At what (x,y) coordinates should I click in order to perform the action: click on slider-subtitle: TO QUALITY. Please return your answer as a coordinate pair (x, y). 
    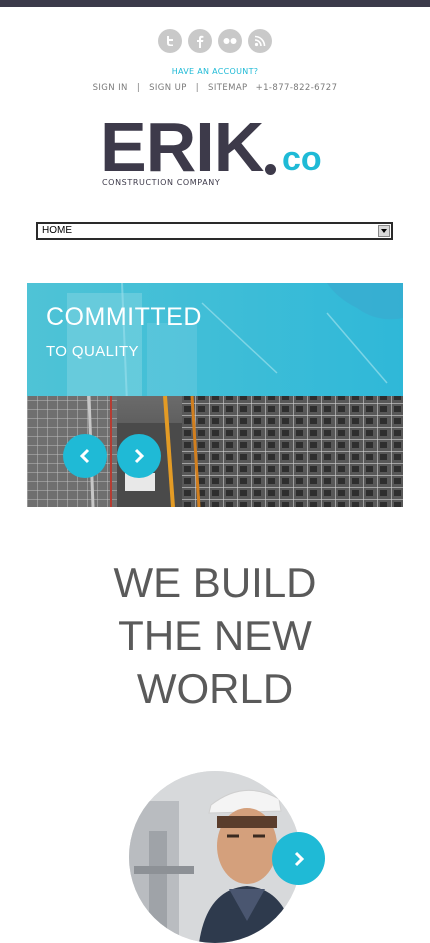
    Looking at the image, I should click on (92, 351).